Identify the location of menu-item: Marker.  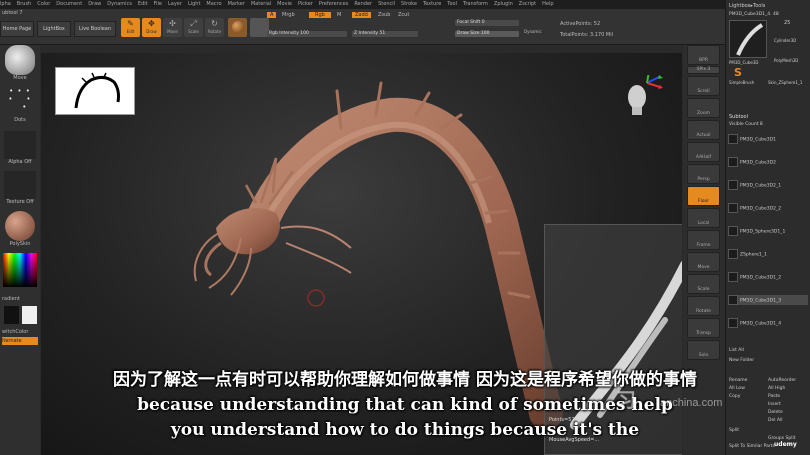
(236, 4).